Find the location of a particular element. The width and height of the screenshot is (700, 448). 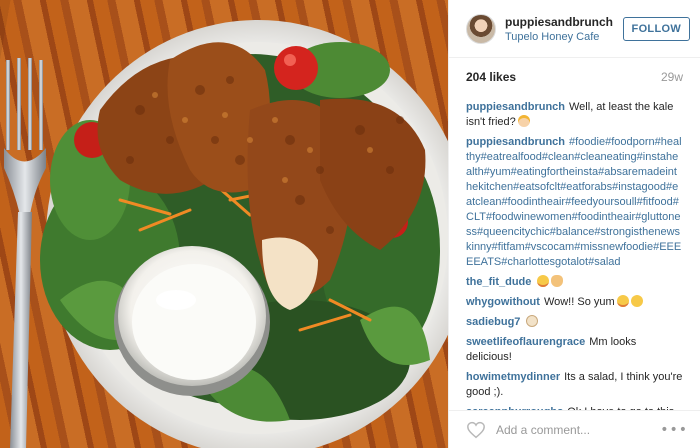

woman-shrugging-icon is located at coordinates (523, 121).